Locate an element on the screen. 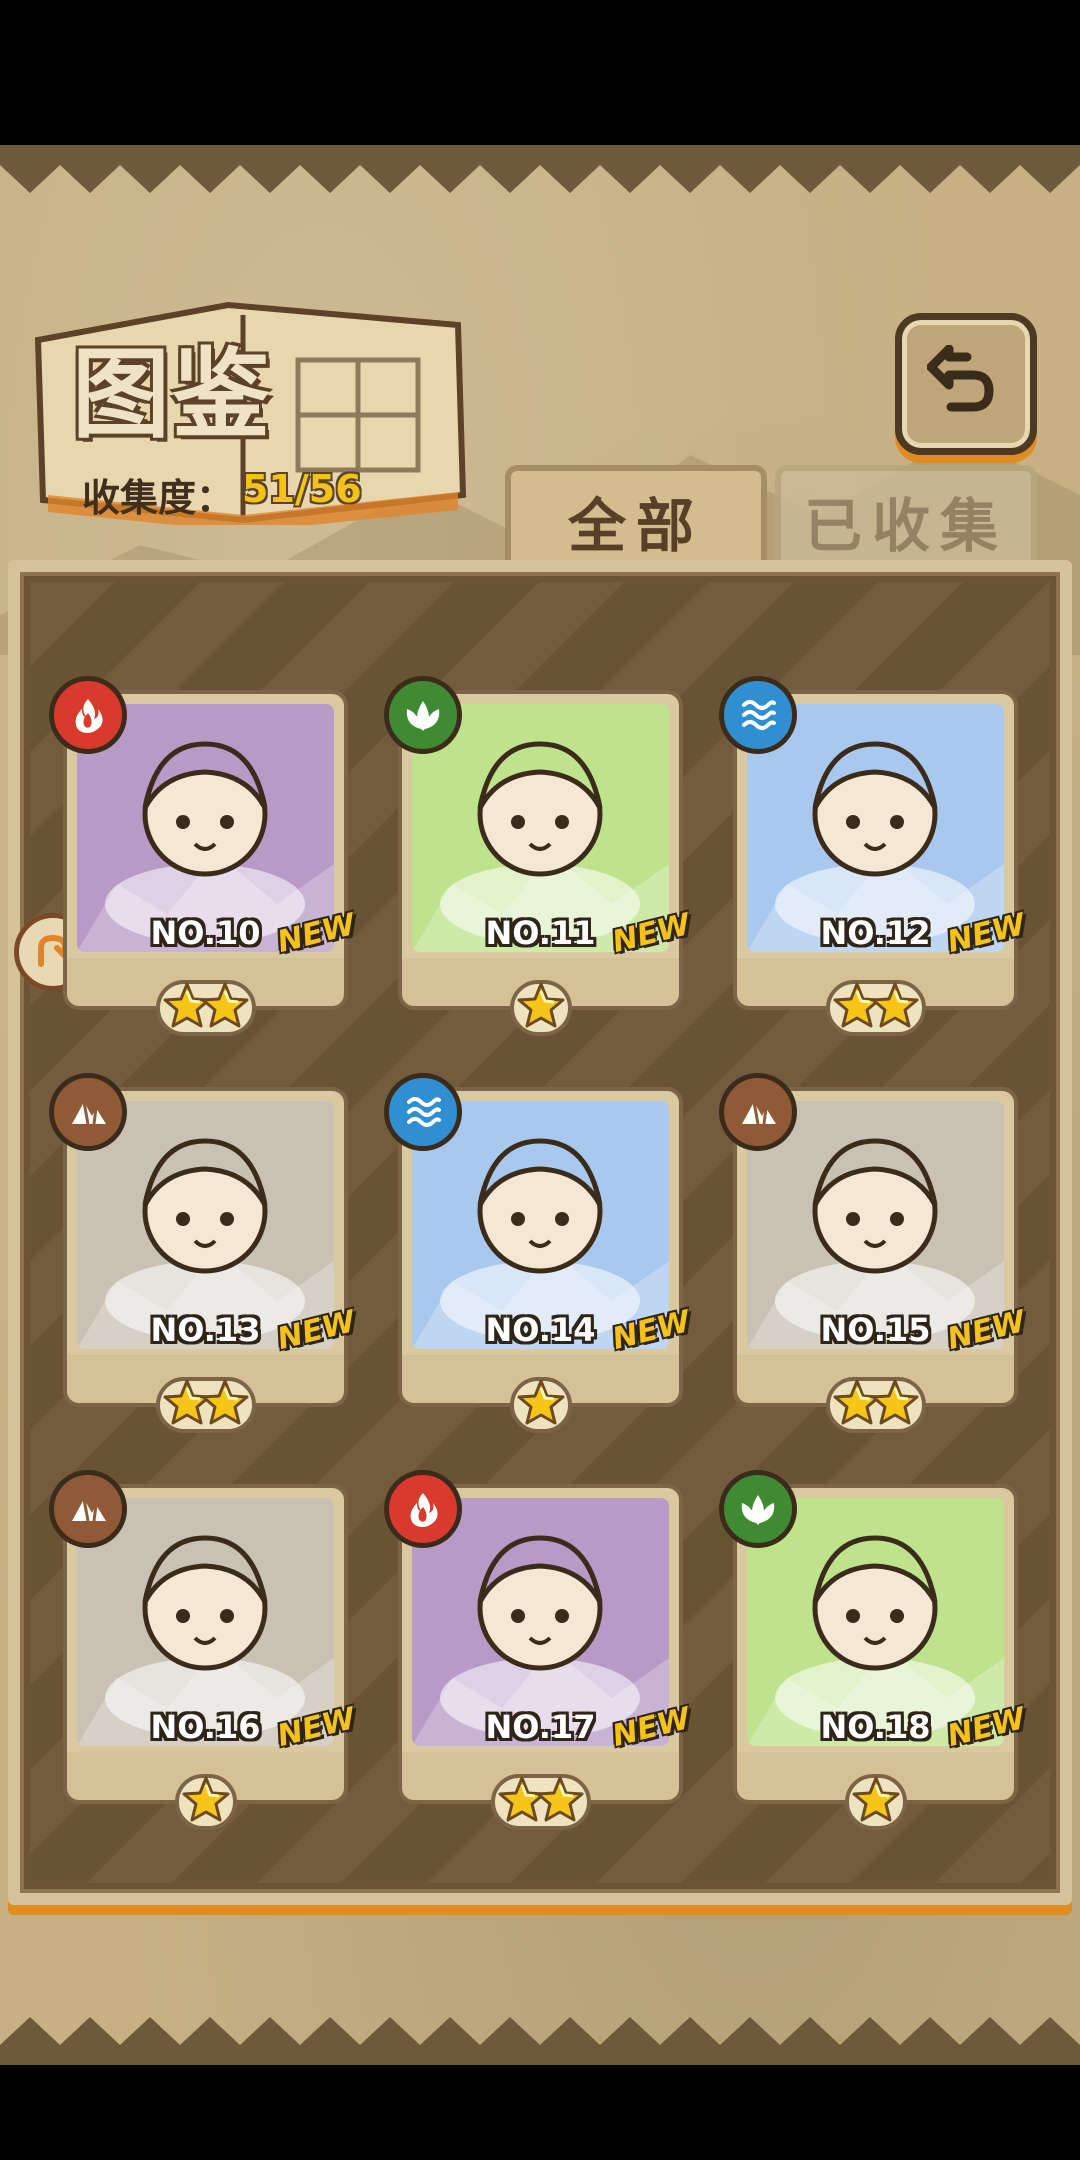  tab-all: 全部 is located at coordinates (636, 518).